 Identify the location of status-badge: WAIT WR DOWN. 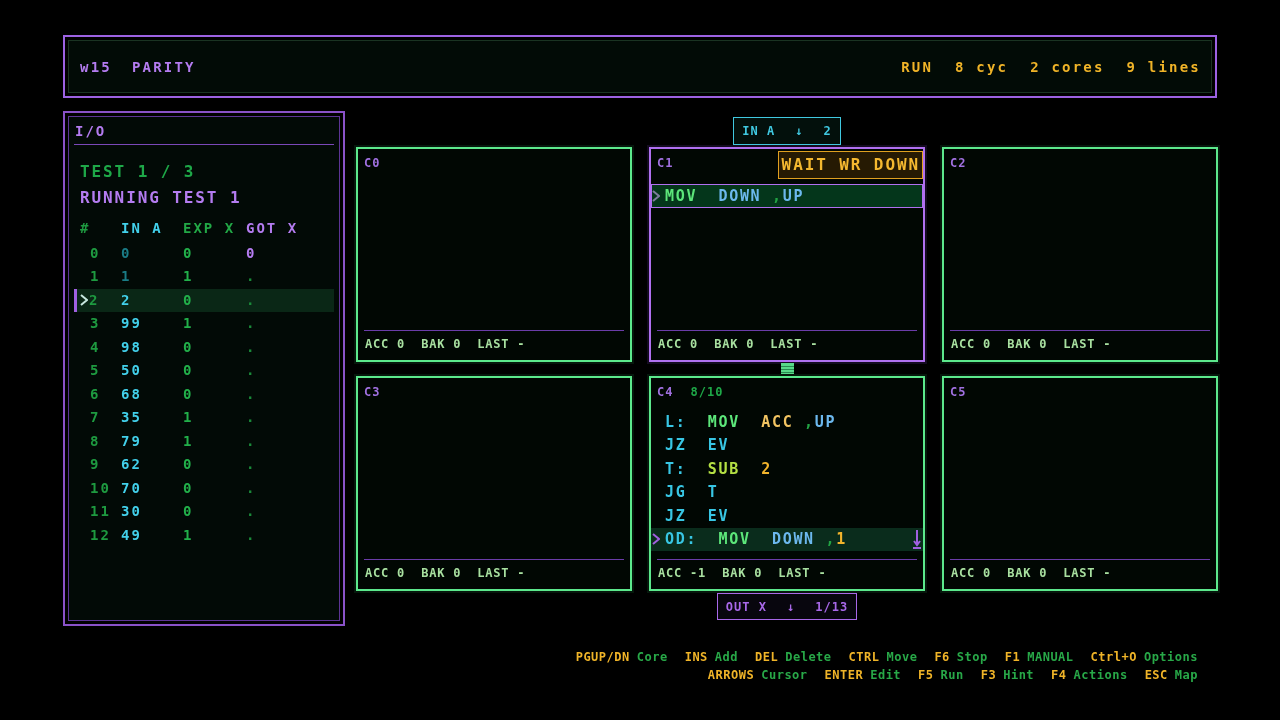
(850, 165).